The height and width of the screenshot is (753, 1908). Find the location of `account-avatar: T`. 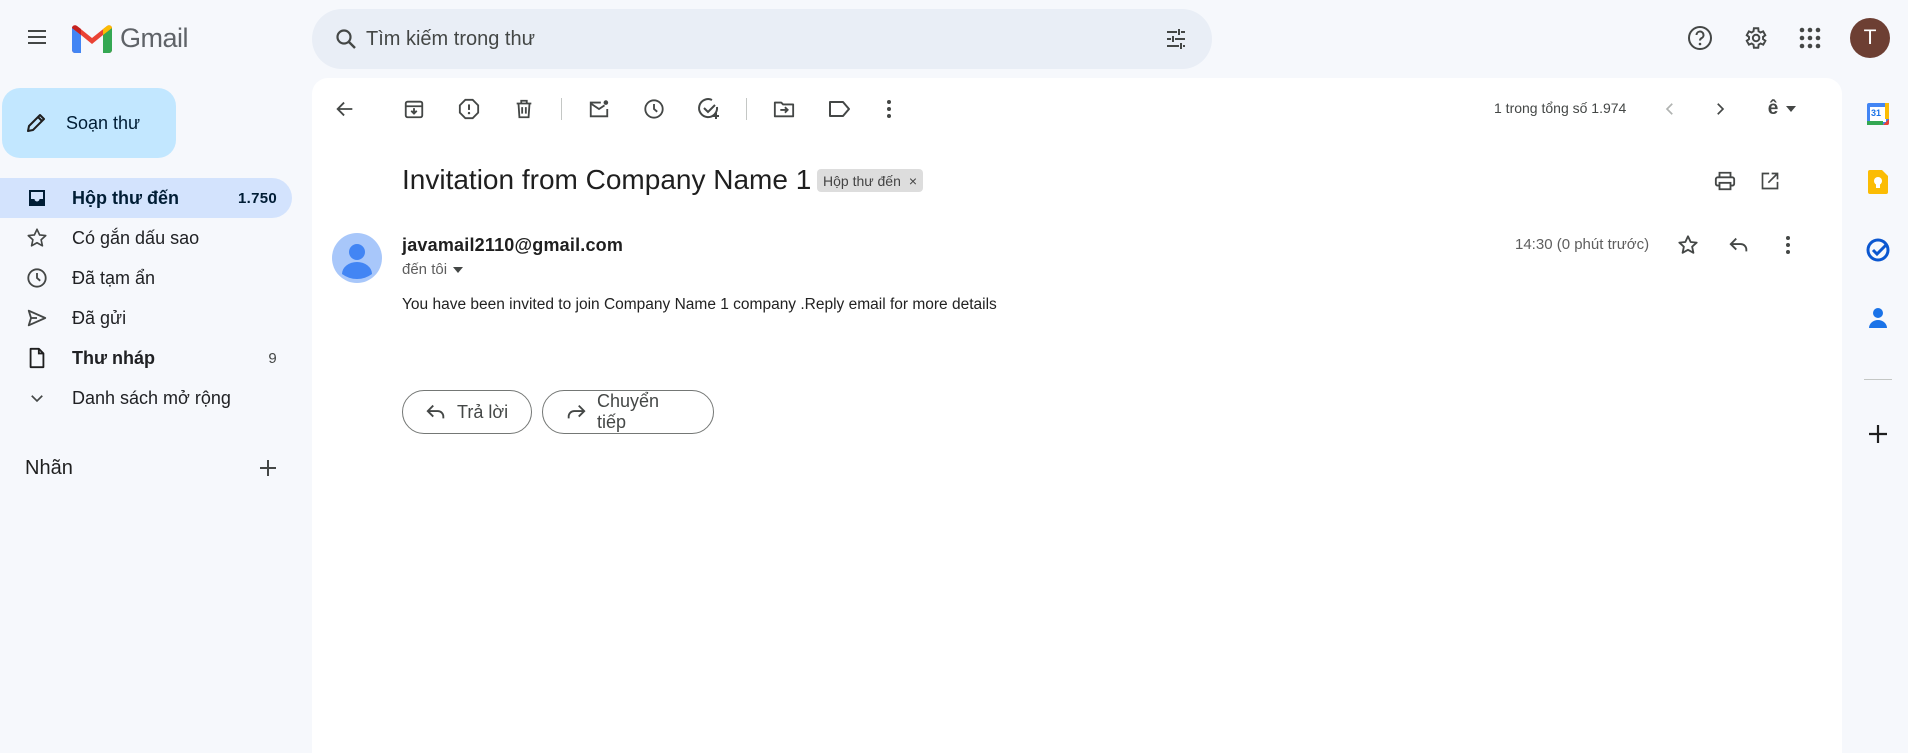

account-avatar: T is located at coordinates (1870, 38).